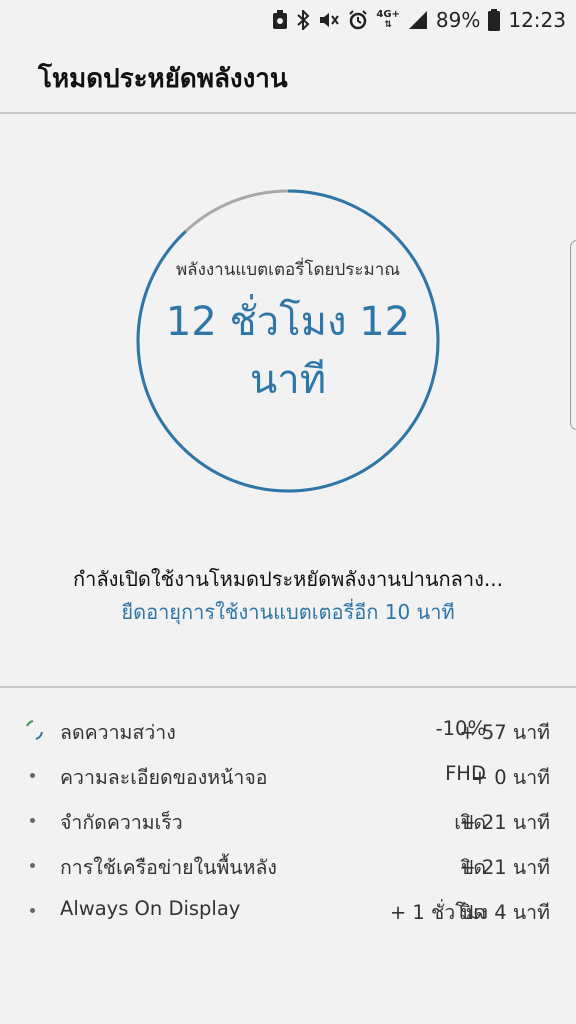 The image size is (576, 1024). Describe the element at coordinates (34, 730) in the screenshot. I see `loading-spinner-icon` at that location.